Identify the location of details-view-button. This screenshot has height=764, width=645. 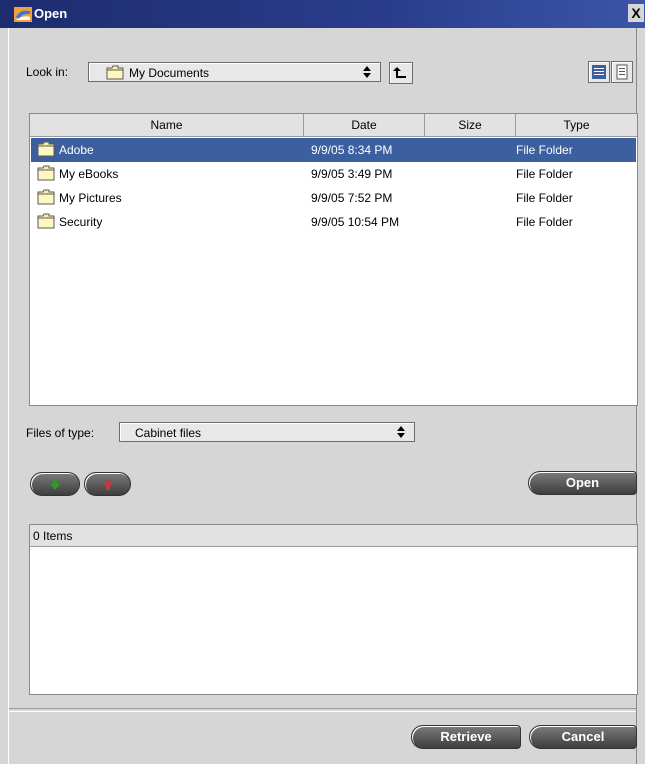
(622, 72).